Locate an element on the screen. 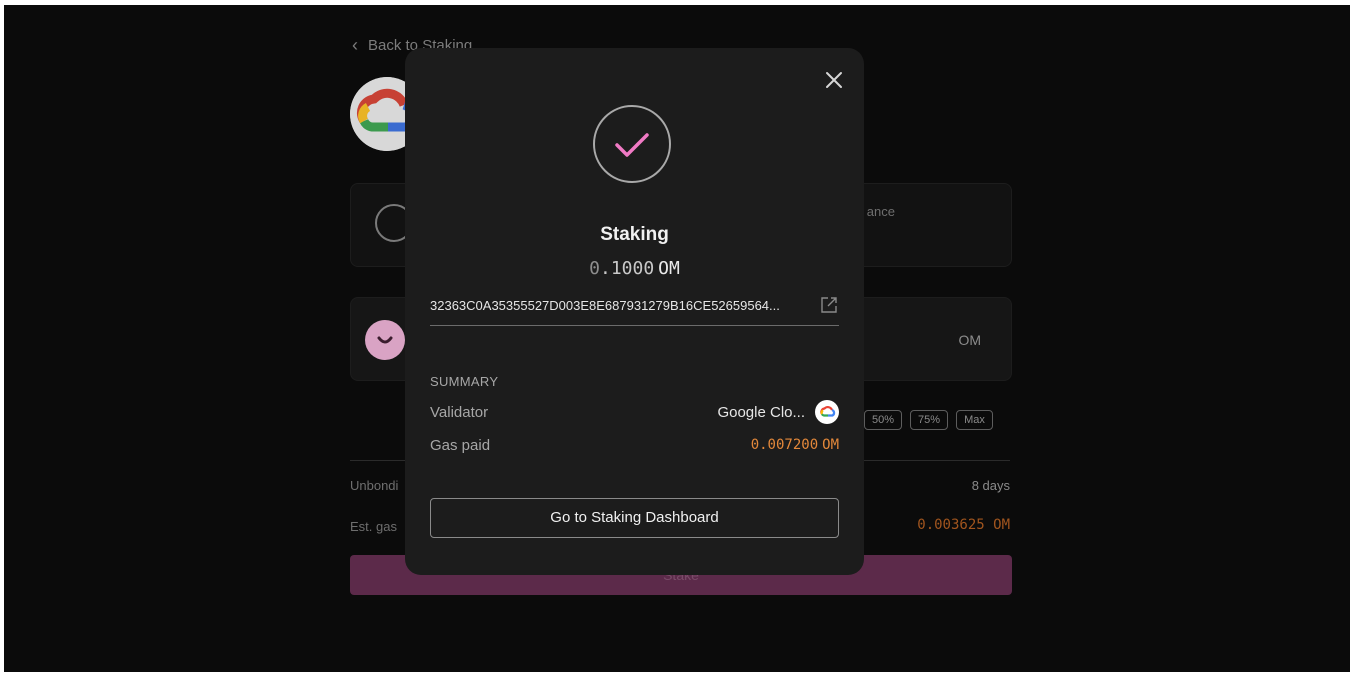  unbonding-value: 8 days is located at coordinates (990, 485).